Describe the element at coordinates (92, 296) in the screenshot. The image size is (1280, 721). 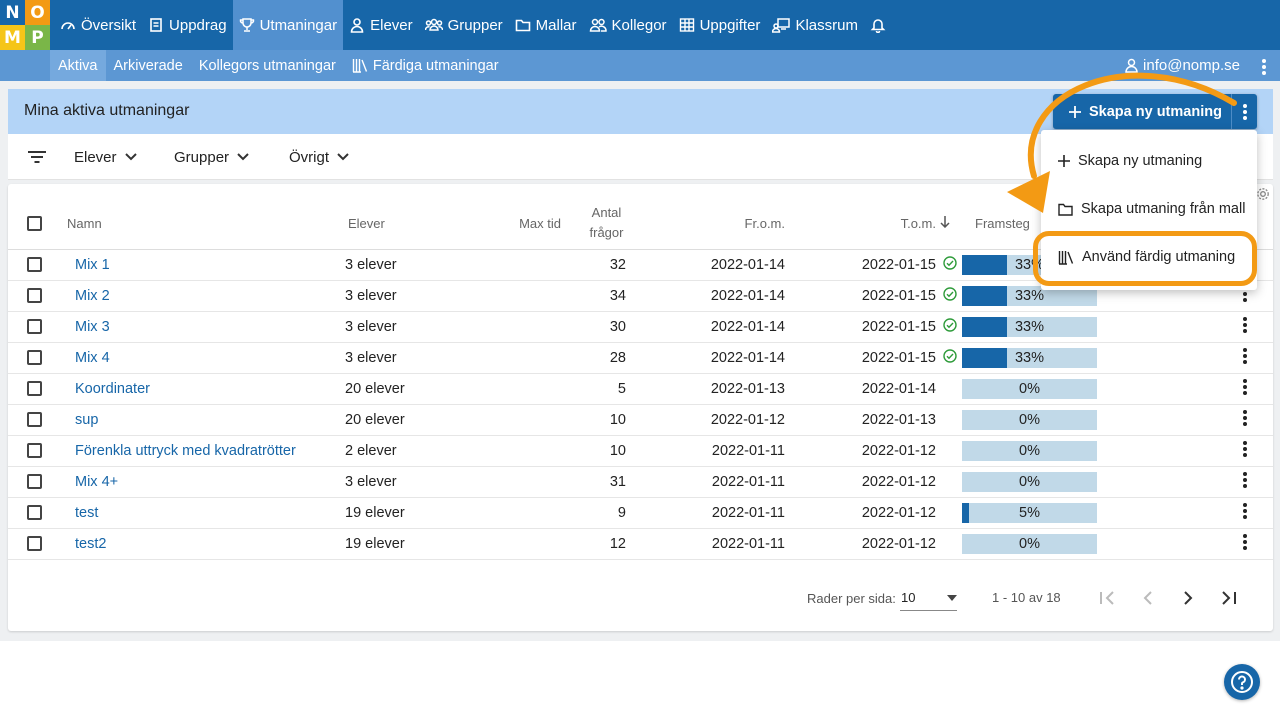
I see `challenge-name-link: Mix 2` at that location.